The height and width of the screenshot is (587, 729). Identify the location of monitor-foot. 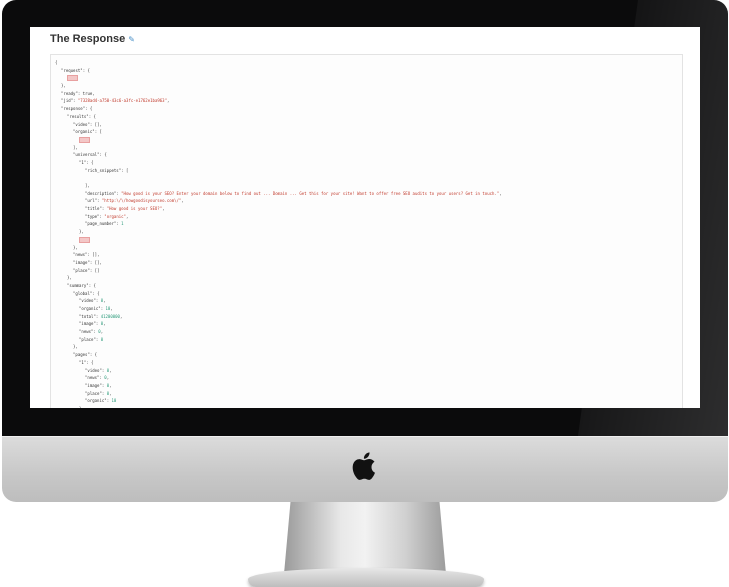
(366, 577).